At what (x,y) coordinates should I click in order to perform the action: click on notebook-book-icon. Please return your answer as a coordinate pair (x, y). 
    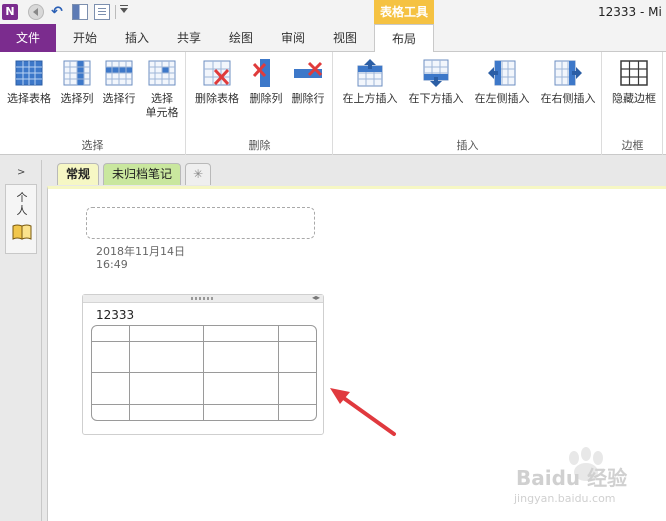
    Looking at the image, I should click on (22, 232).